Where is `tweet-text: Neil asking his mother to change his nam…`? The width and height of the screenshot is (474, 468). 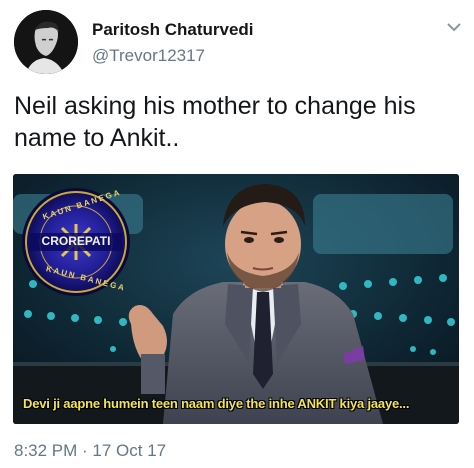
tweet-text: Neil asking his mother to change his nam… is located at coordinates (239, 122).